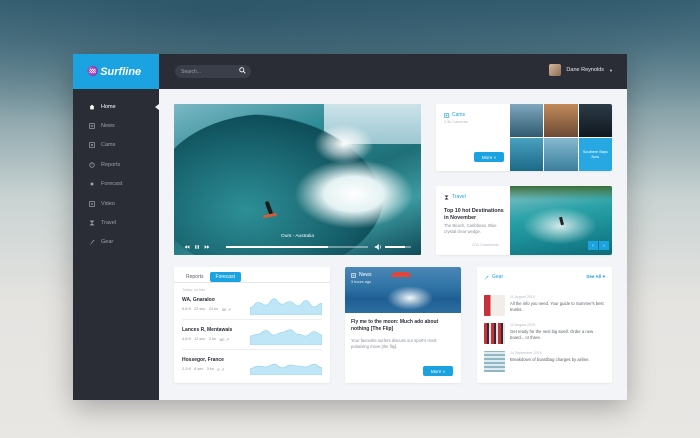 Image resolution: width=700 pixels, height=438 pixels. Describe the element at coordinates (522, 325) in the screenshot. I see `gear-date: 12 August 2015` at that location.